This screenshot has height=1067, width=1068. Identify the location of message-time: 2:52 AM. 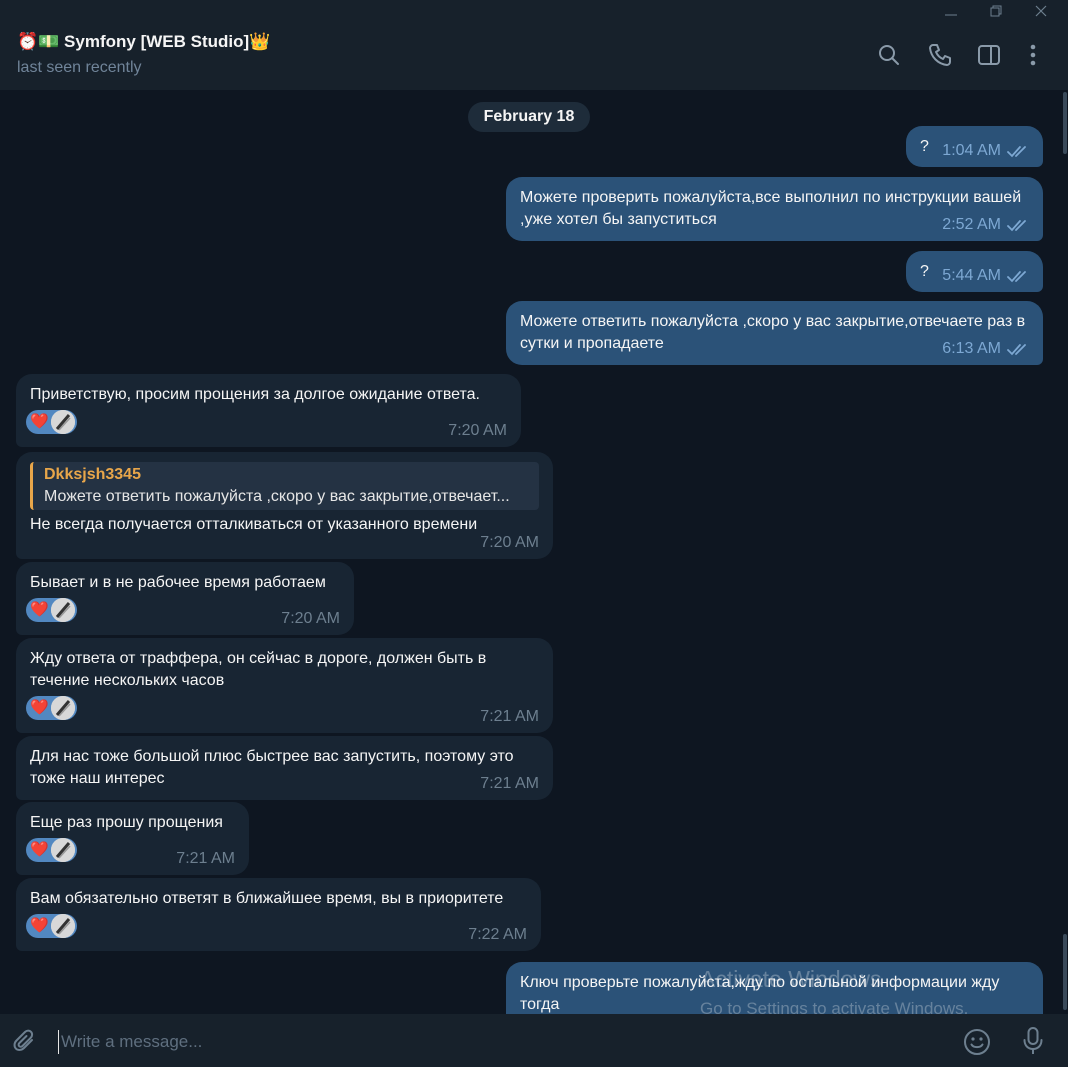
(971, 224).